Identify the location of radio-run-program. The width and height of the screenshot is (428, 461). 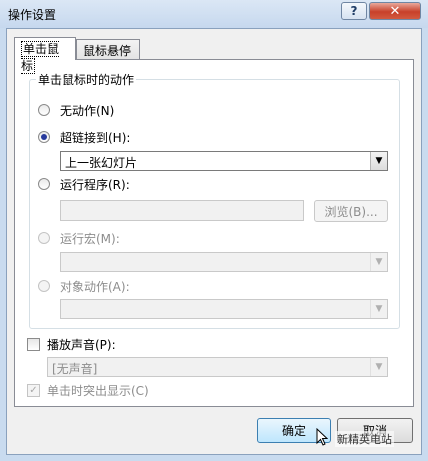
(44, 184).